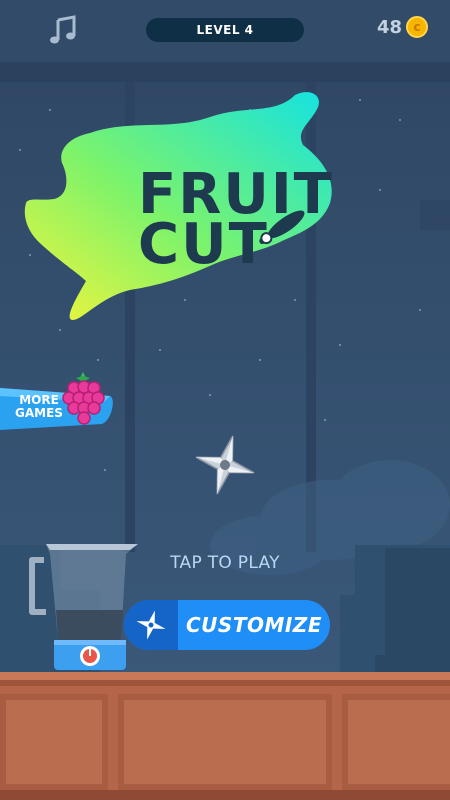  Describe the element at coordinates (203, 244) in the screenshot. I see `logo-line-2: CUT` at that location.